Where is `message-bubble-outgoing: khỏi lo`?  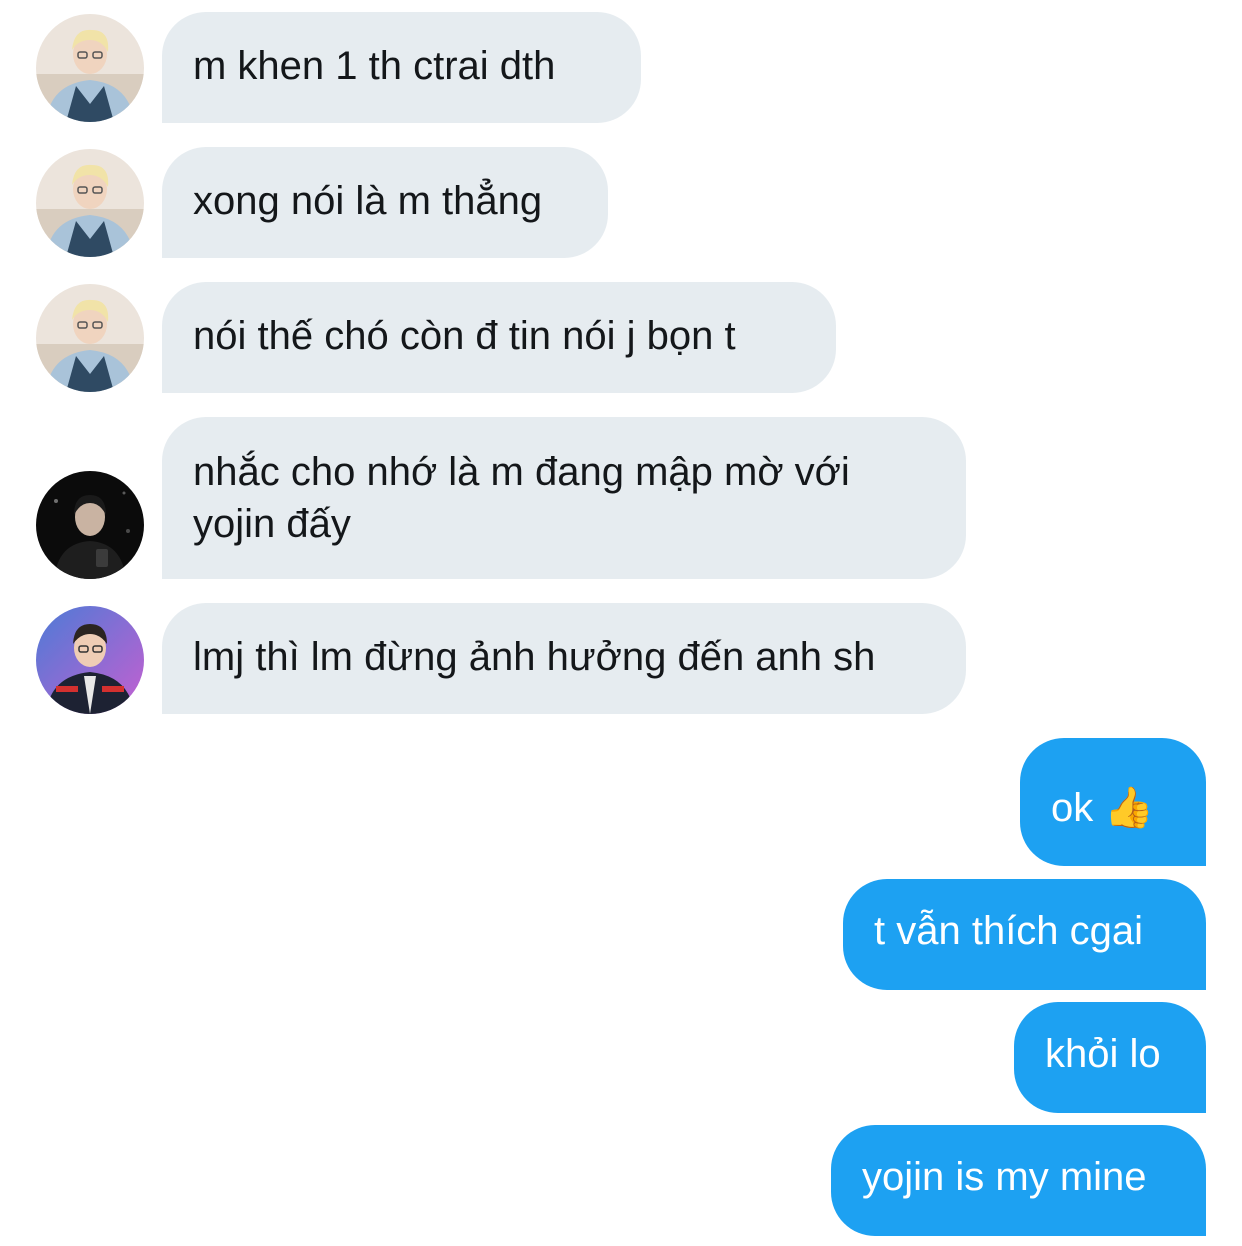
message-bubble-outgoing: khỏi lo is located at coordinates (1110, 1057).